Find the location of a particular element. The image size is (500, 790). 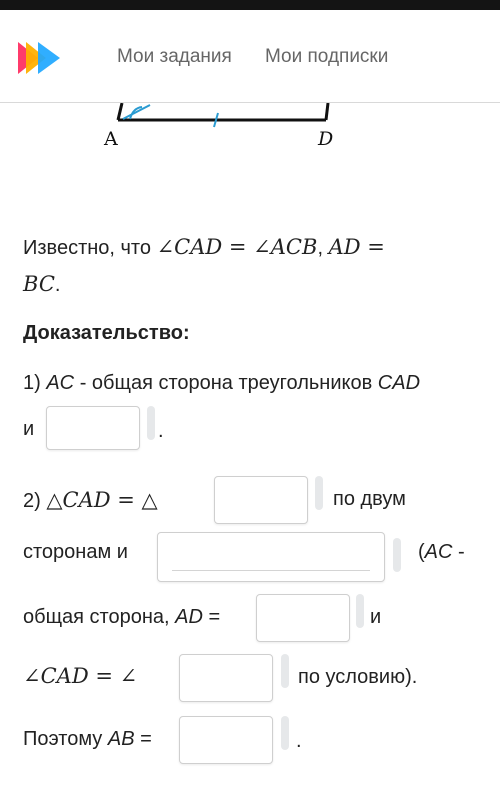

nav-my-tasks: Мои задания is located at coordinates (174, 57).